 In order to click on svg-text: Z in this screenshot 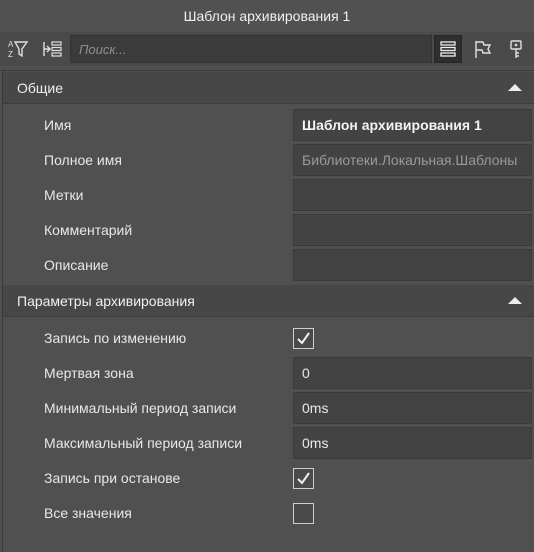, I will do `click(10, 54)`.